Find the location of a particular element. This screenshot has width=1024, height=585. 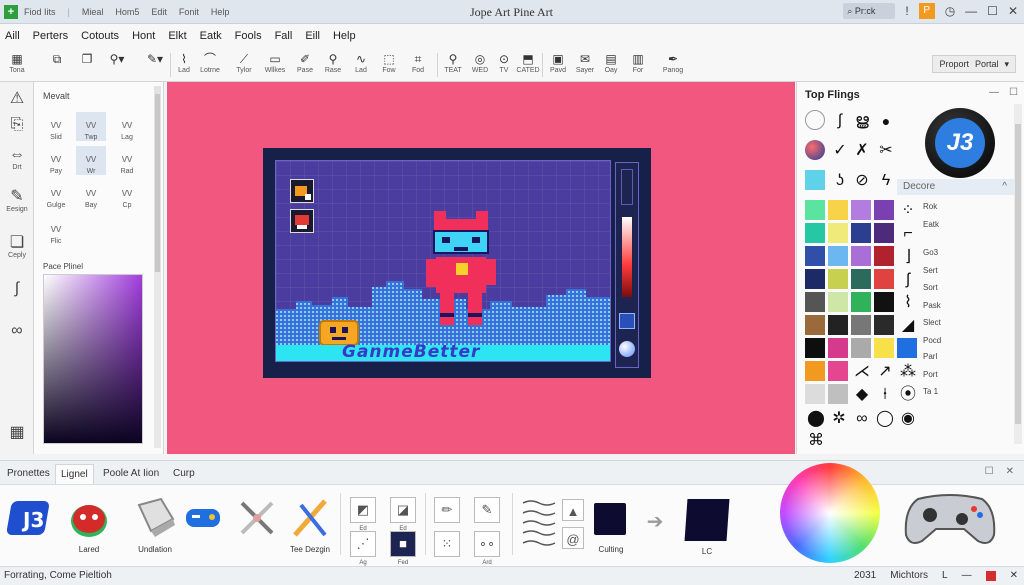

decore-item: Slect is located at coordinates (932, 322).